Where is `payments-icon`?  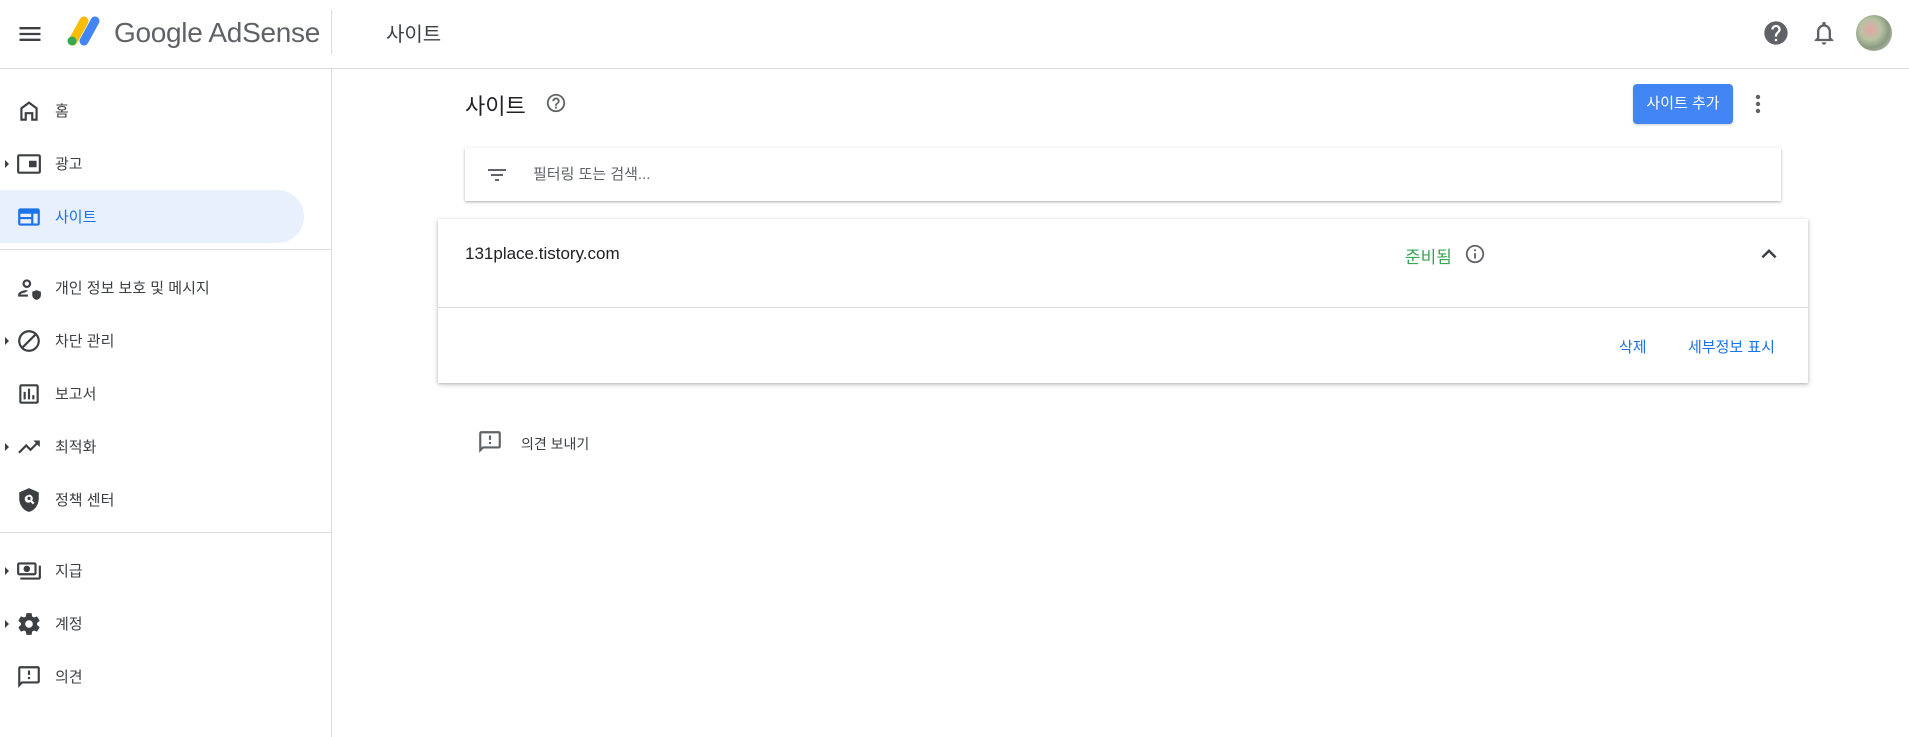 payments-icon is located at coordinates (29, 571).